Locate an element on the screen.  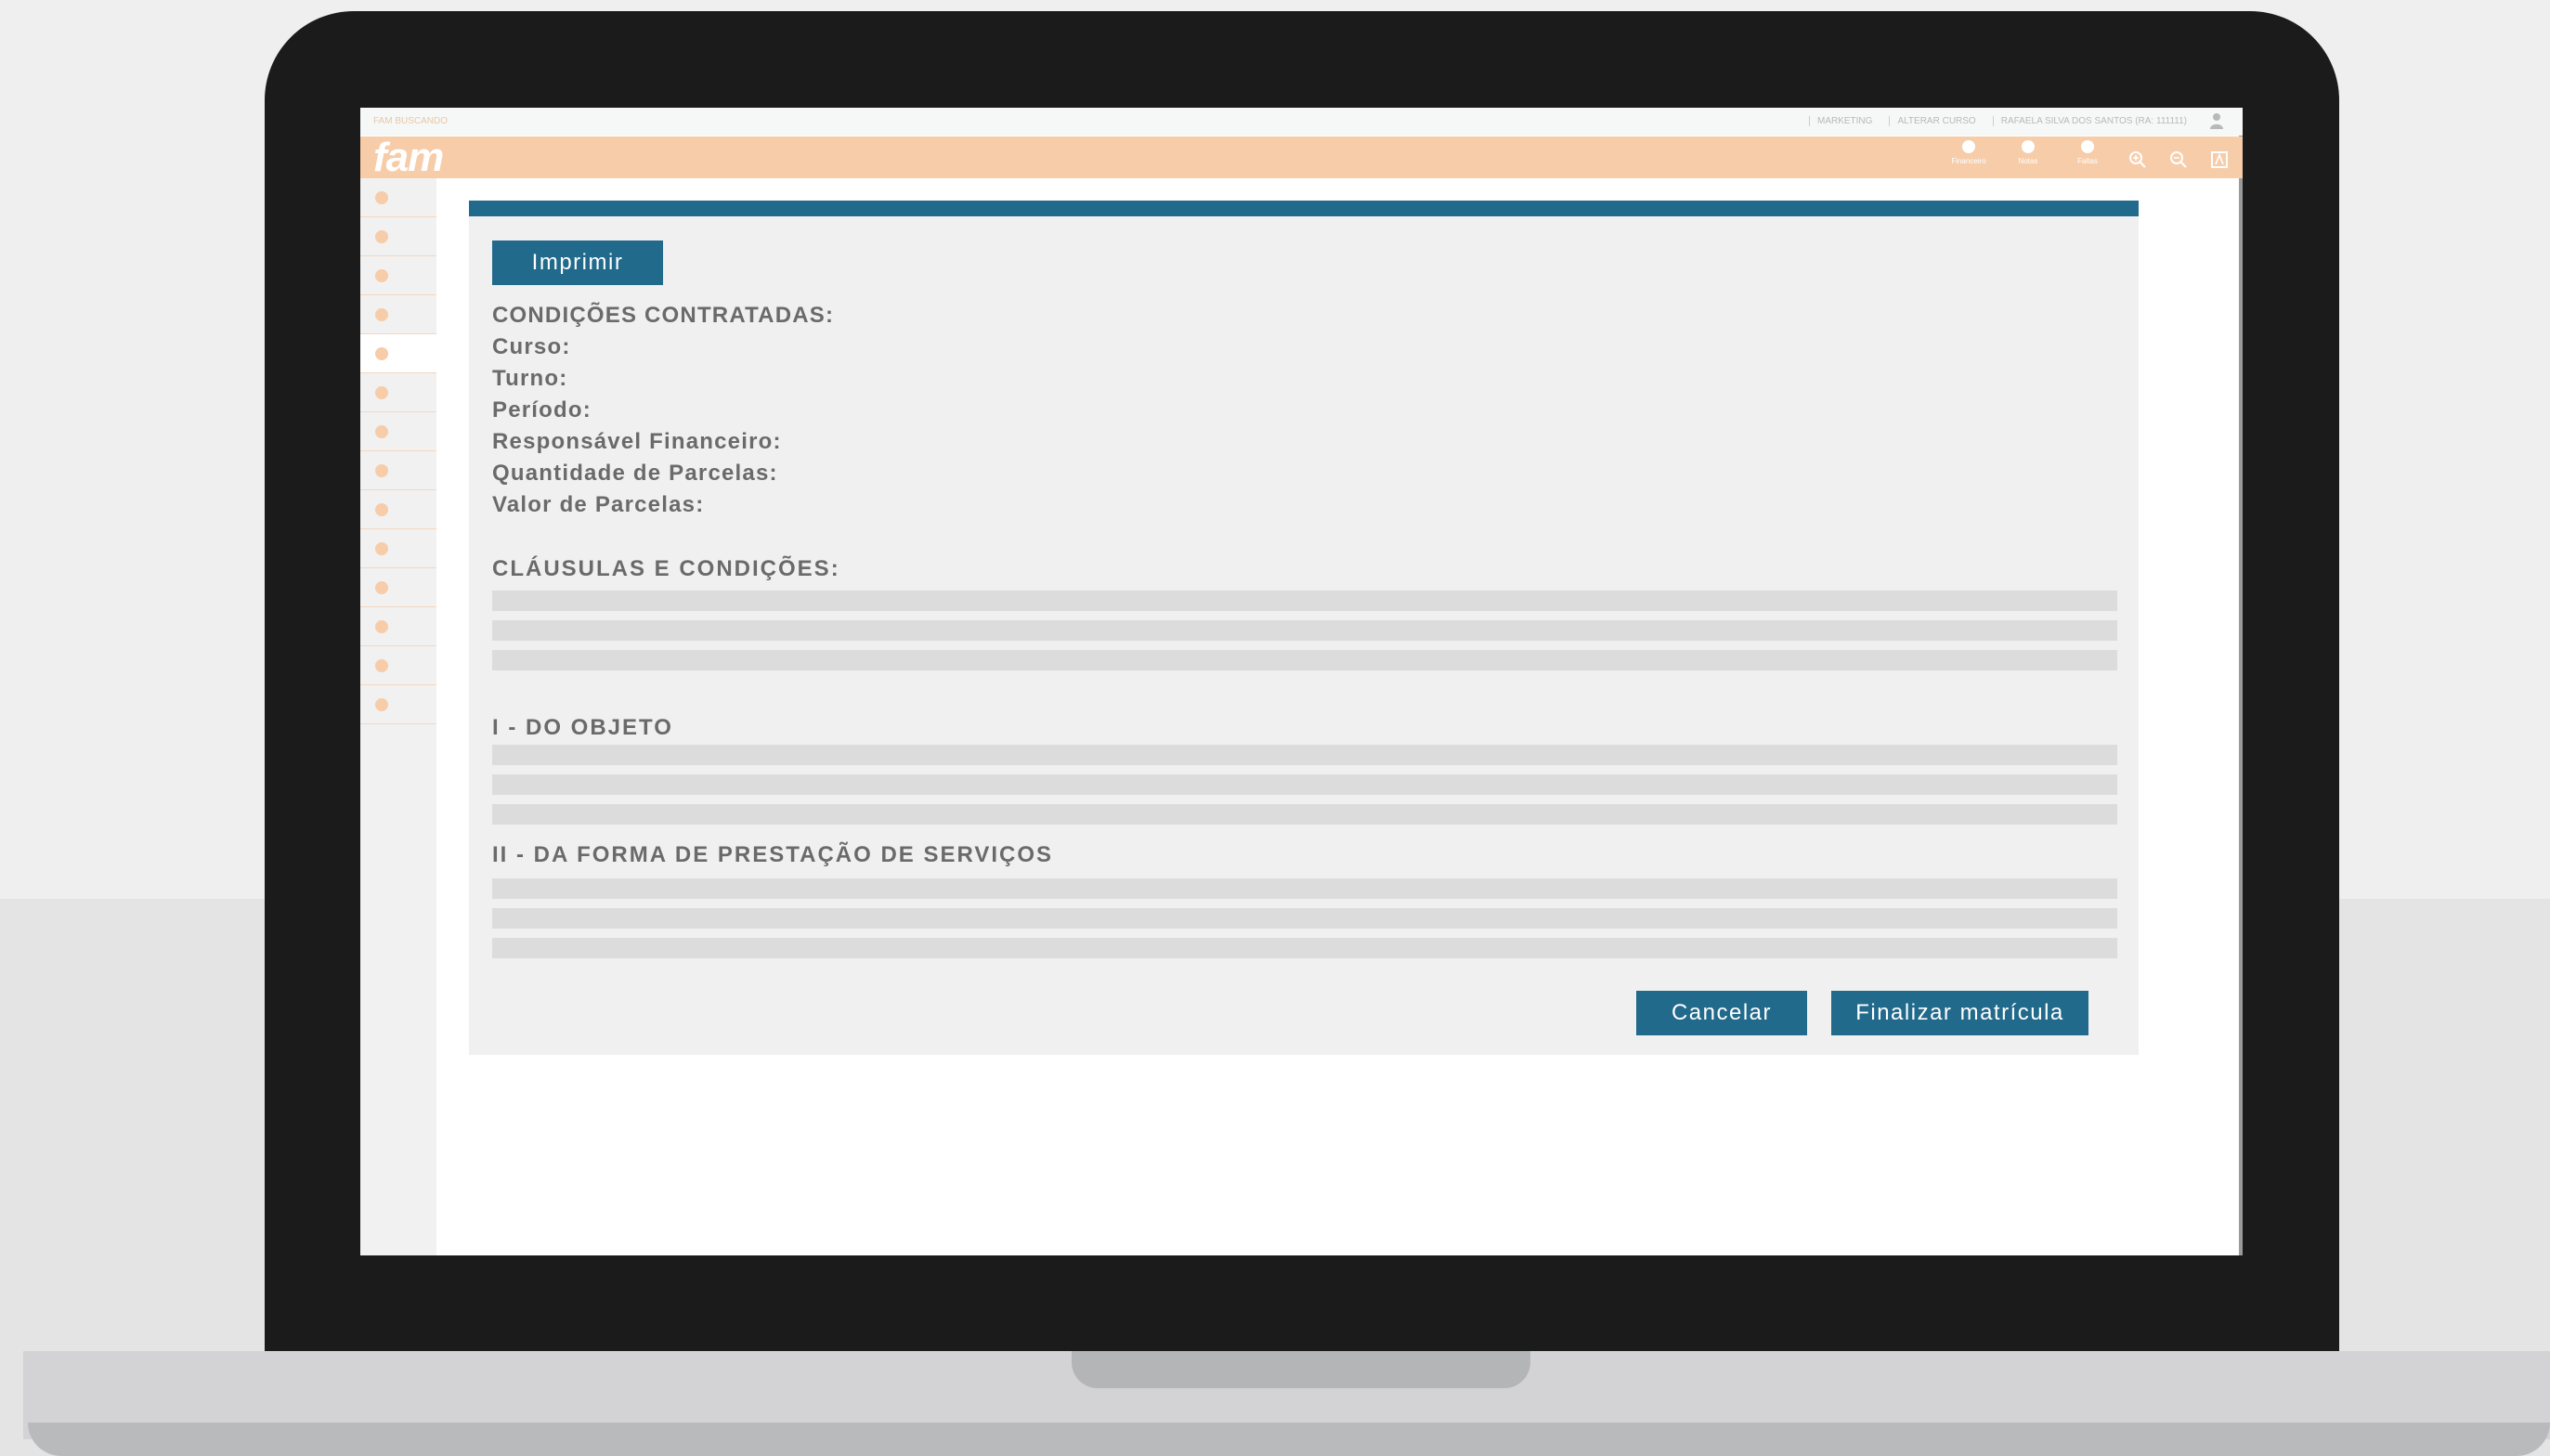
user-avatar-icon is located at coordinates (2216, 121).